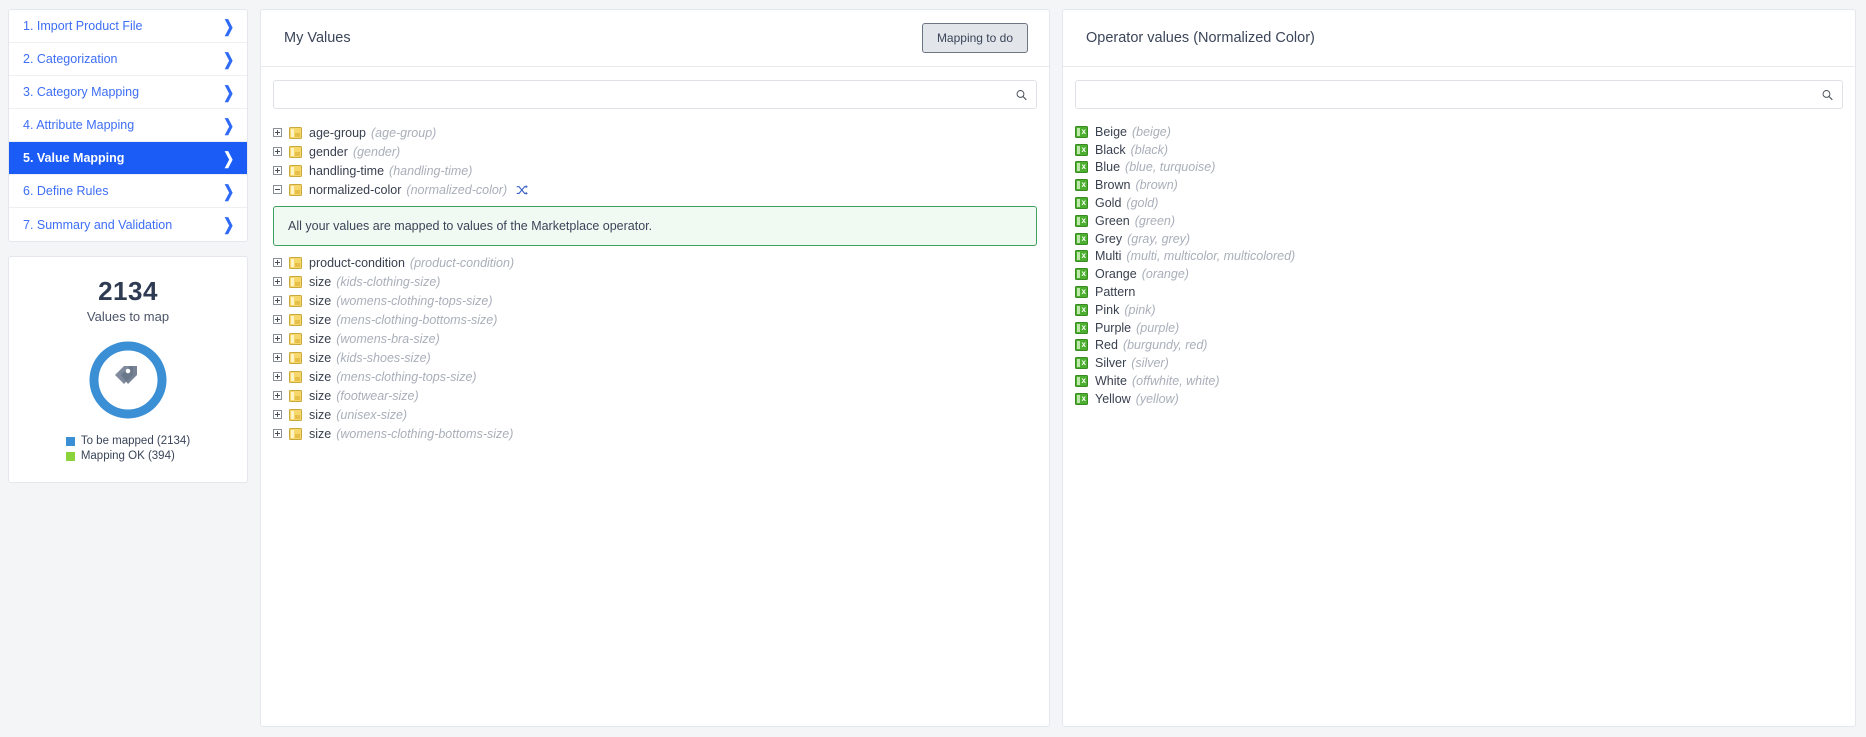  Describe the element at coordinates (1155, 220) in the screenshot. I see `operator-value-alias: (green)` at that location.